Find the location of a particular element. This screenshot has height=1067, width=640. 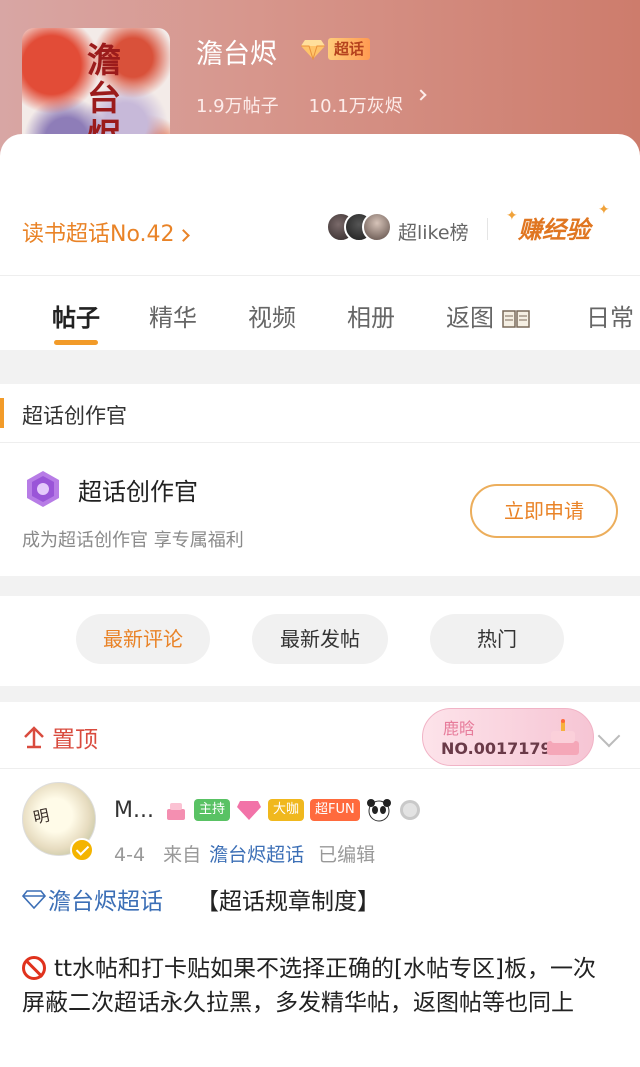

sort-latest-comment: 最新评论 is located at coordinates (143, 639).